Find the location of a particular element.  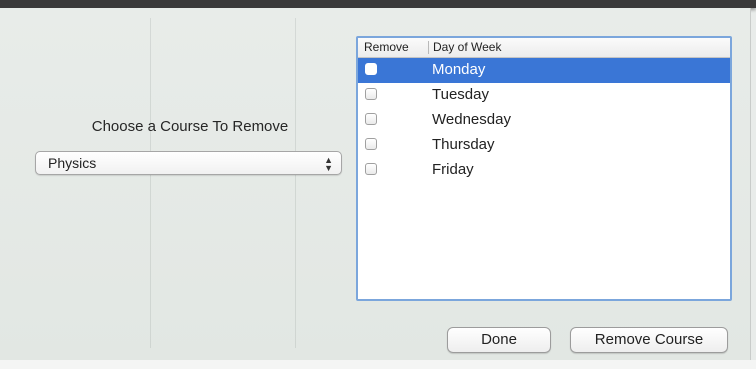

table-row: Friday is located at coordinates (544, 170).